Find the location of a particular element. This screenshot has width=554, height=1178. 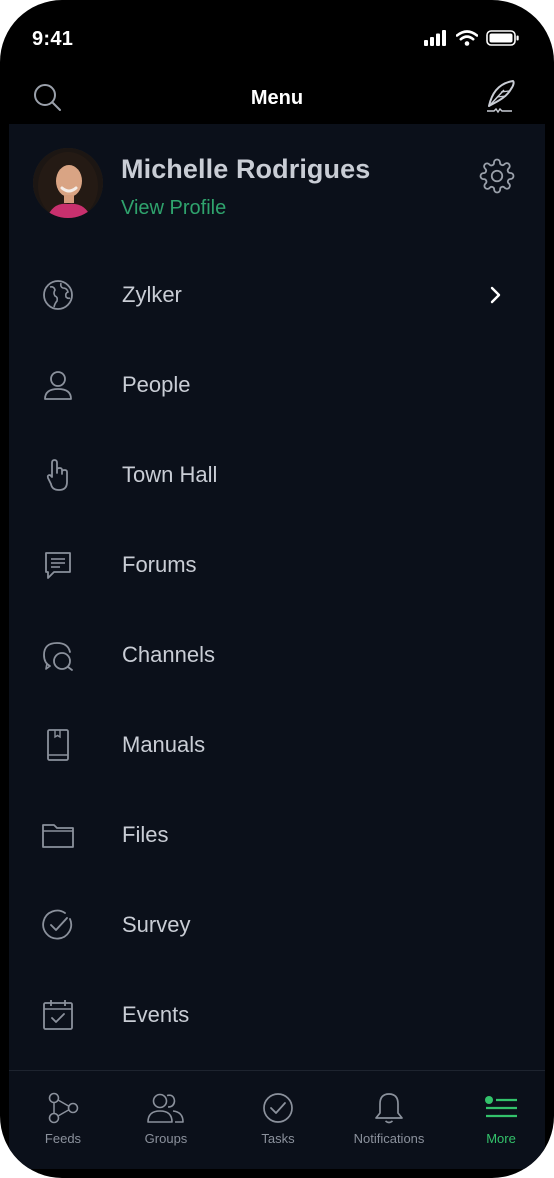

check-circle-icon is located at coordinates (58, 925).